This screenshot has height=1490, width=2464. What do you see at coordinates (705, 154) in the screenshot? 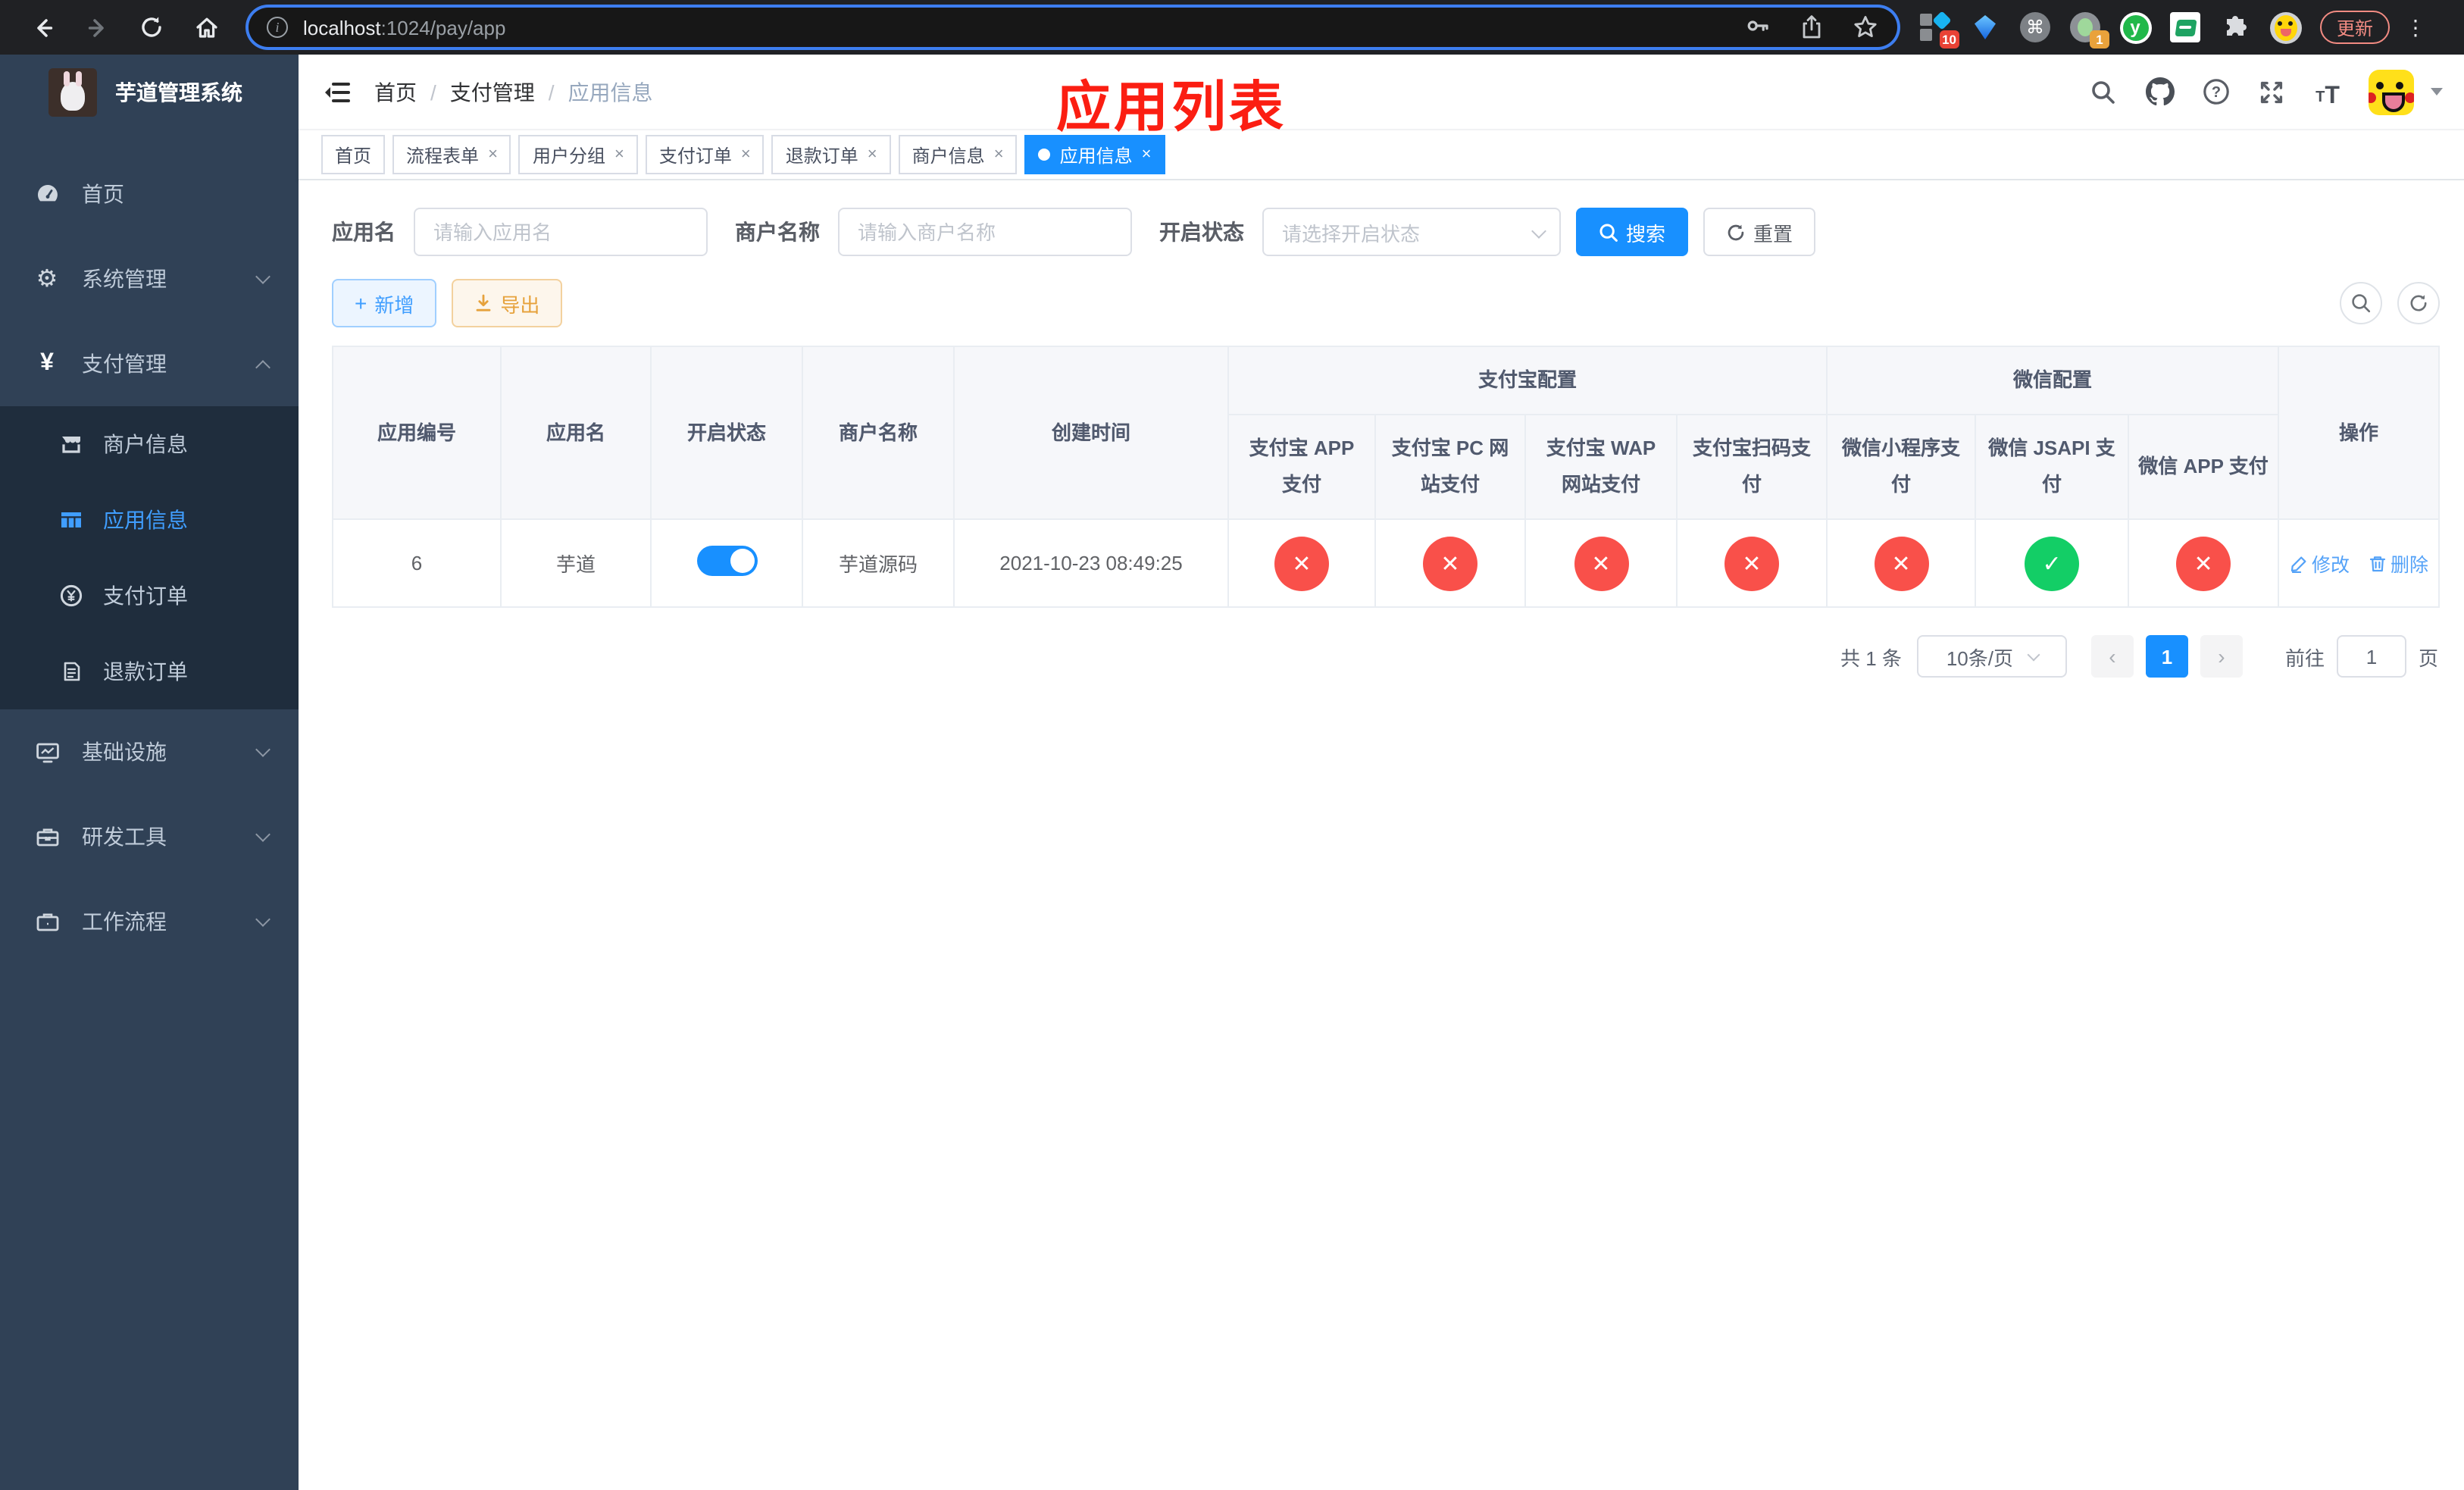
I see `tag-pay-order: 支付订单 ×` at bounding box center [705, 154].